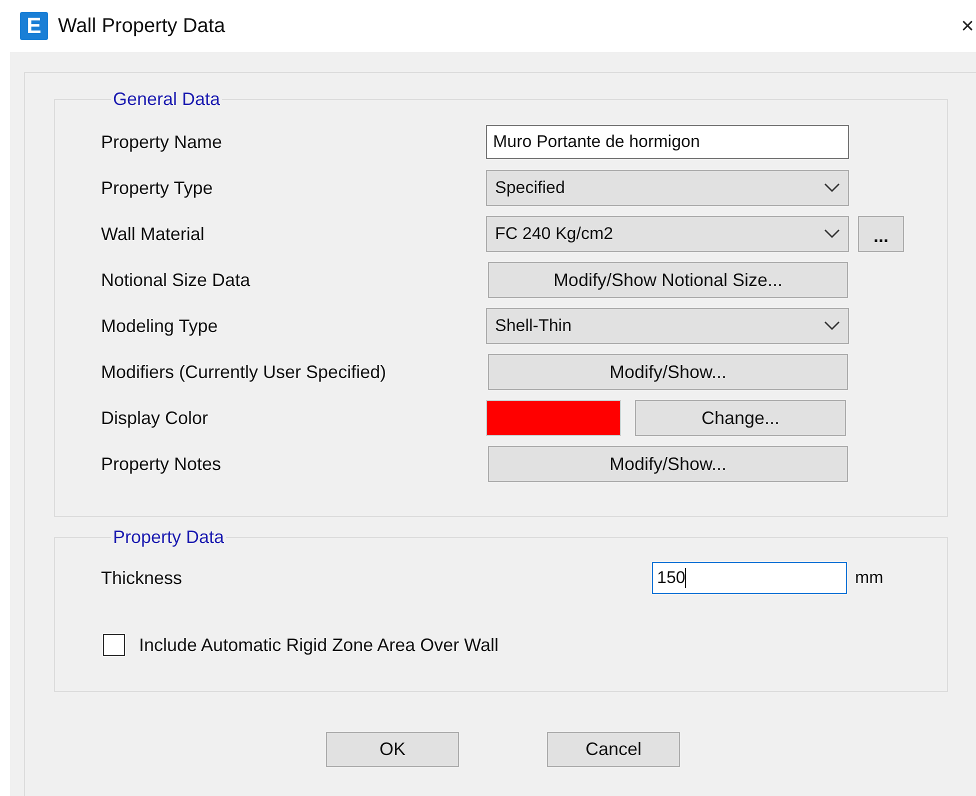 The width and height of the screenshot is (976, 796). Describe the element at coordinates (749, 578) in the screenshot. I see `thickness-field: 150` at that location.